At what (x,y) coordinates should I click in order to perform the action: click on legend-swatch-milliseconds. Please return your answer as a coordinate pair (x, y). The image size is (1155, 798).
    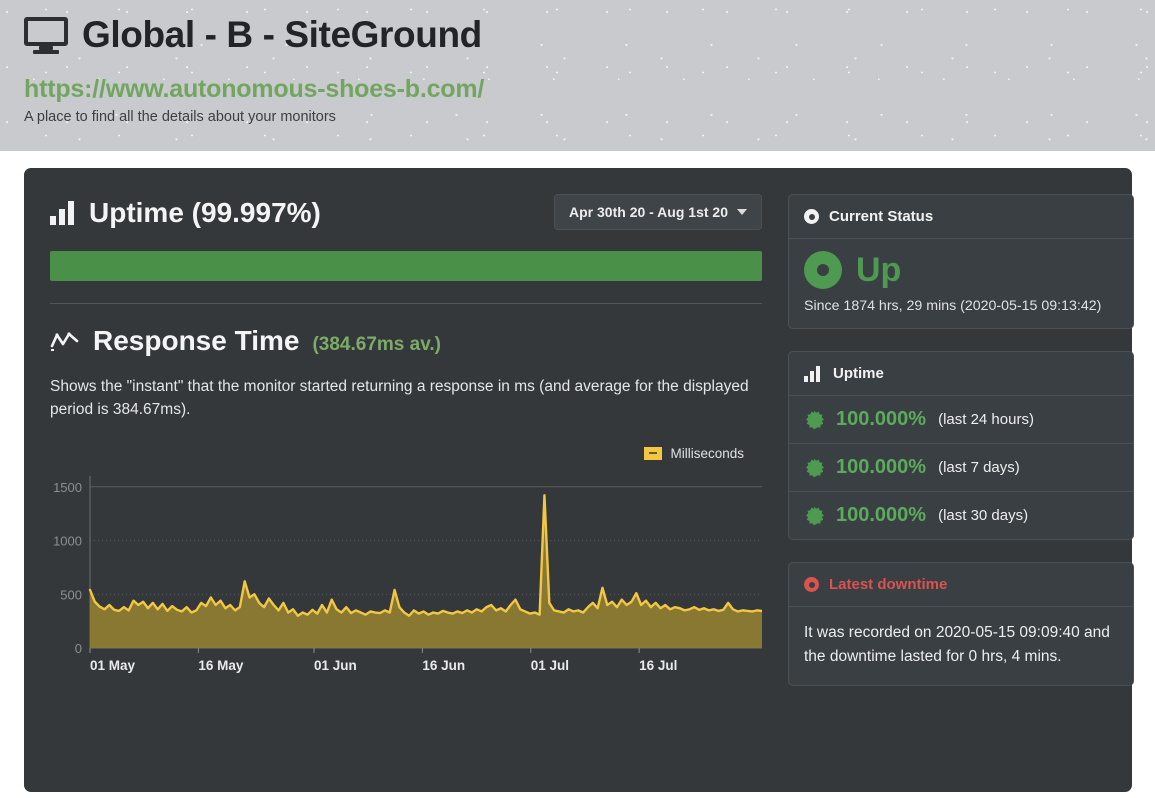
    Looking at the image, I should click on (653, 453).